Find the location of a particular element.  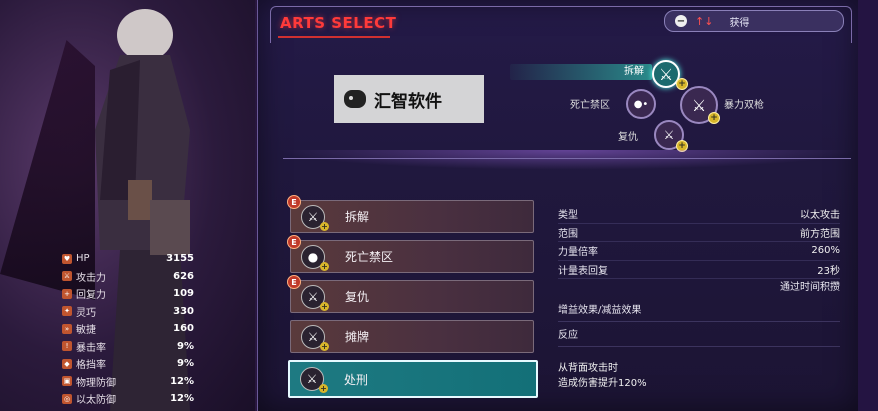

sort-arrows-icon: ↑↓ is located at coordinates (704, 21).